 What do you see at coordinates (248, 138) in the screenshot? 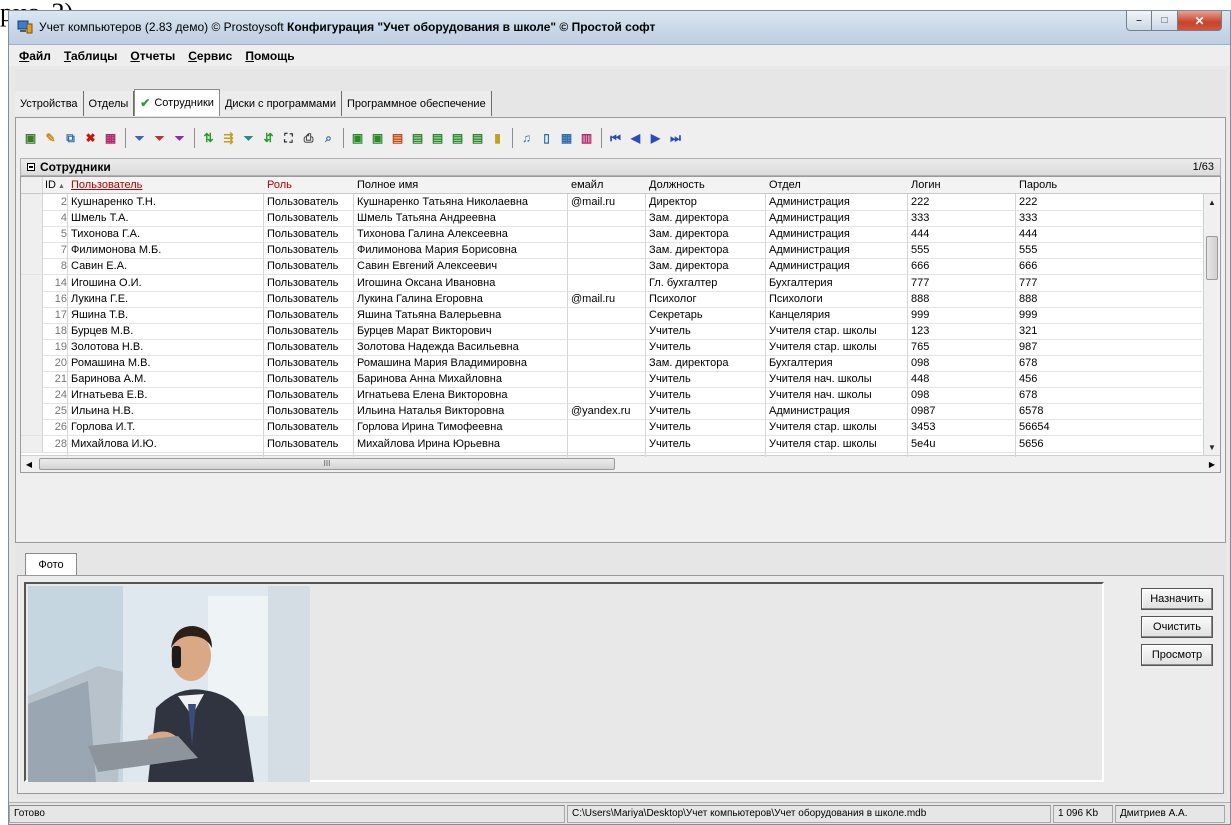
I see `advanced-filter-icon: ⏷` at bounding box center [248, 138].